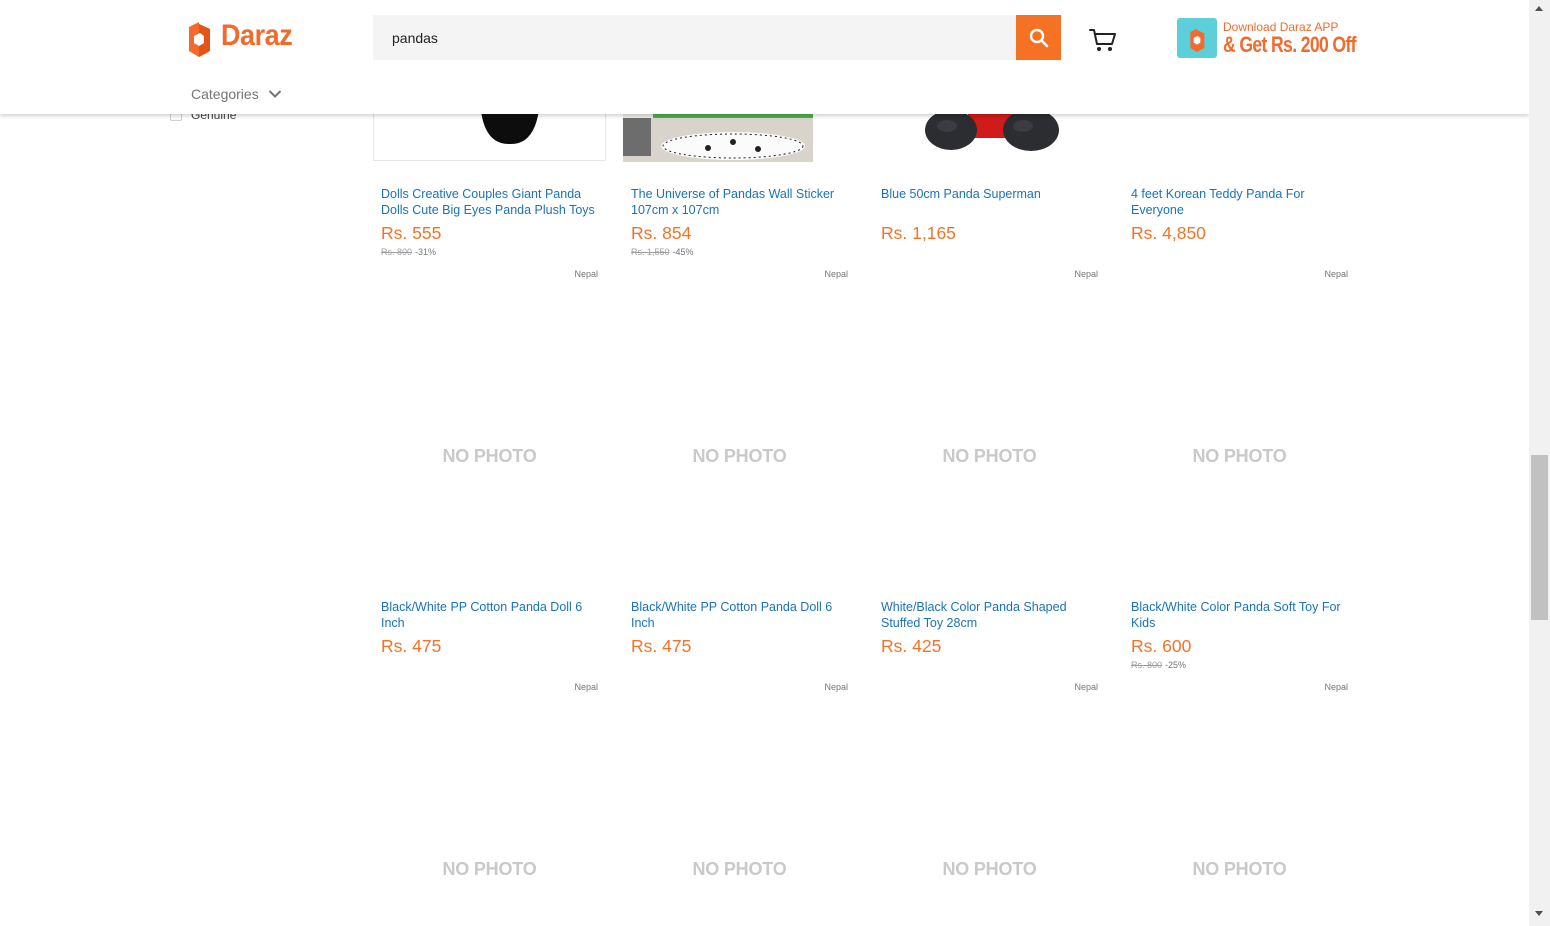 The height and width of the screenshot is (926, 1550). I want to click on product-price: Rs. 600, so click(1161, 646).